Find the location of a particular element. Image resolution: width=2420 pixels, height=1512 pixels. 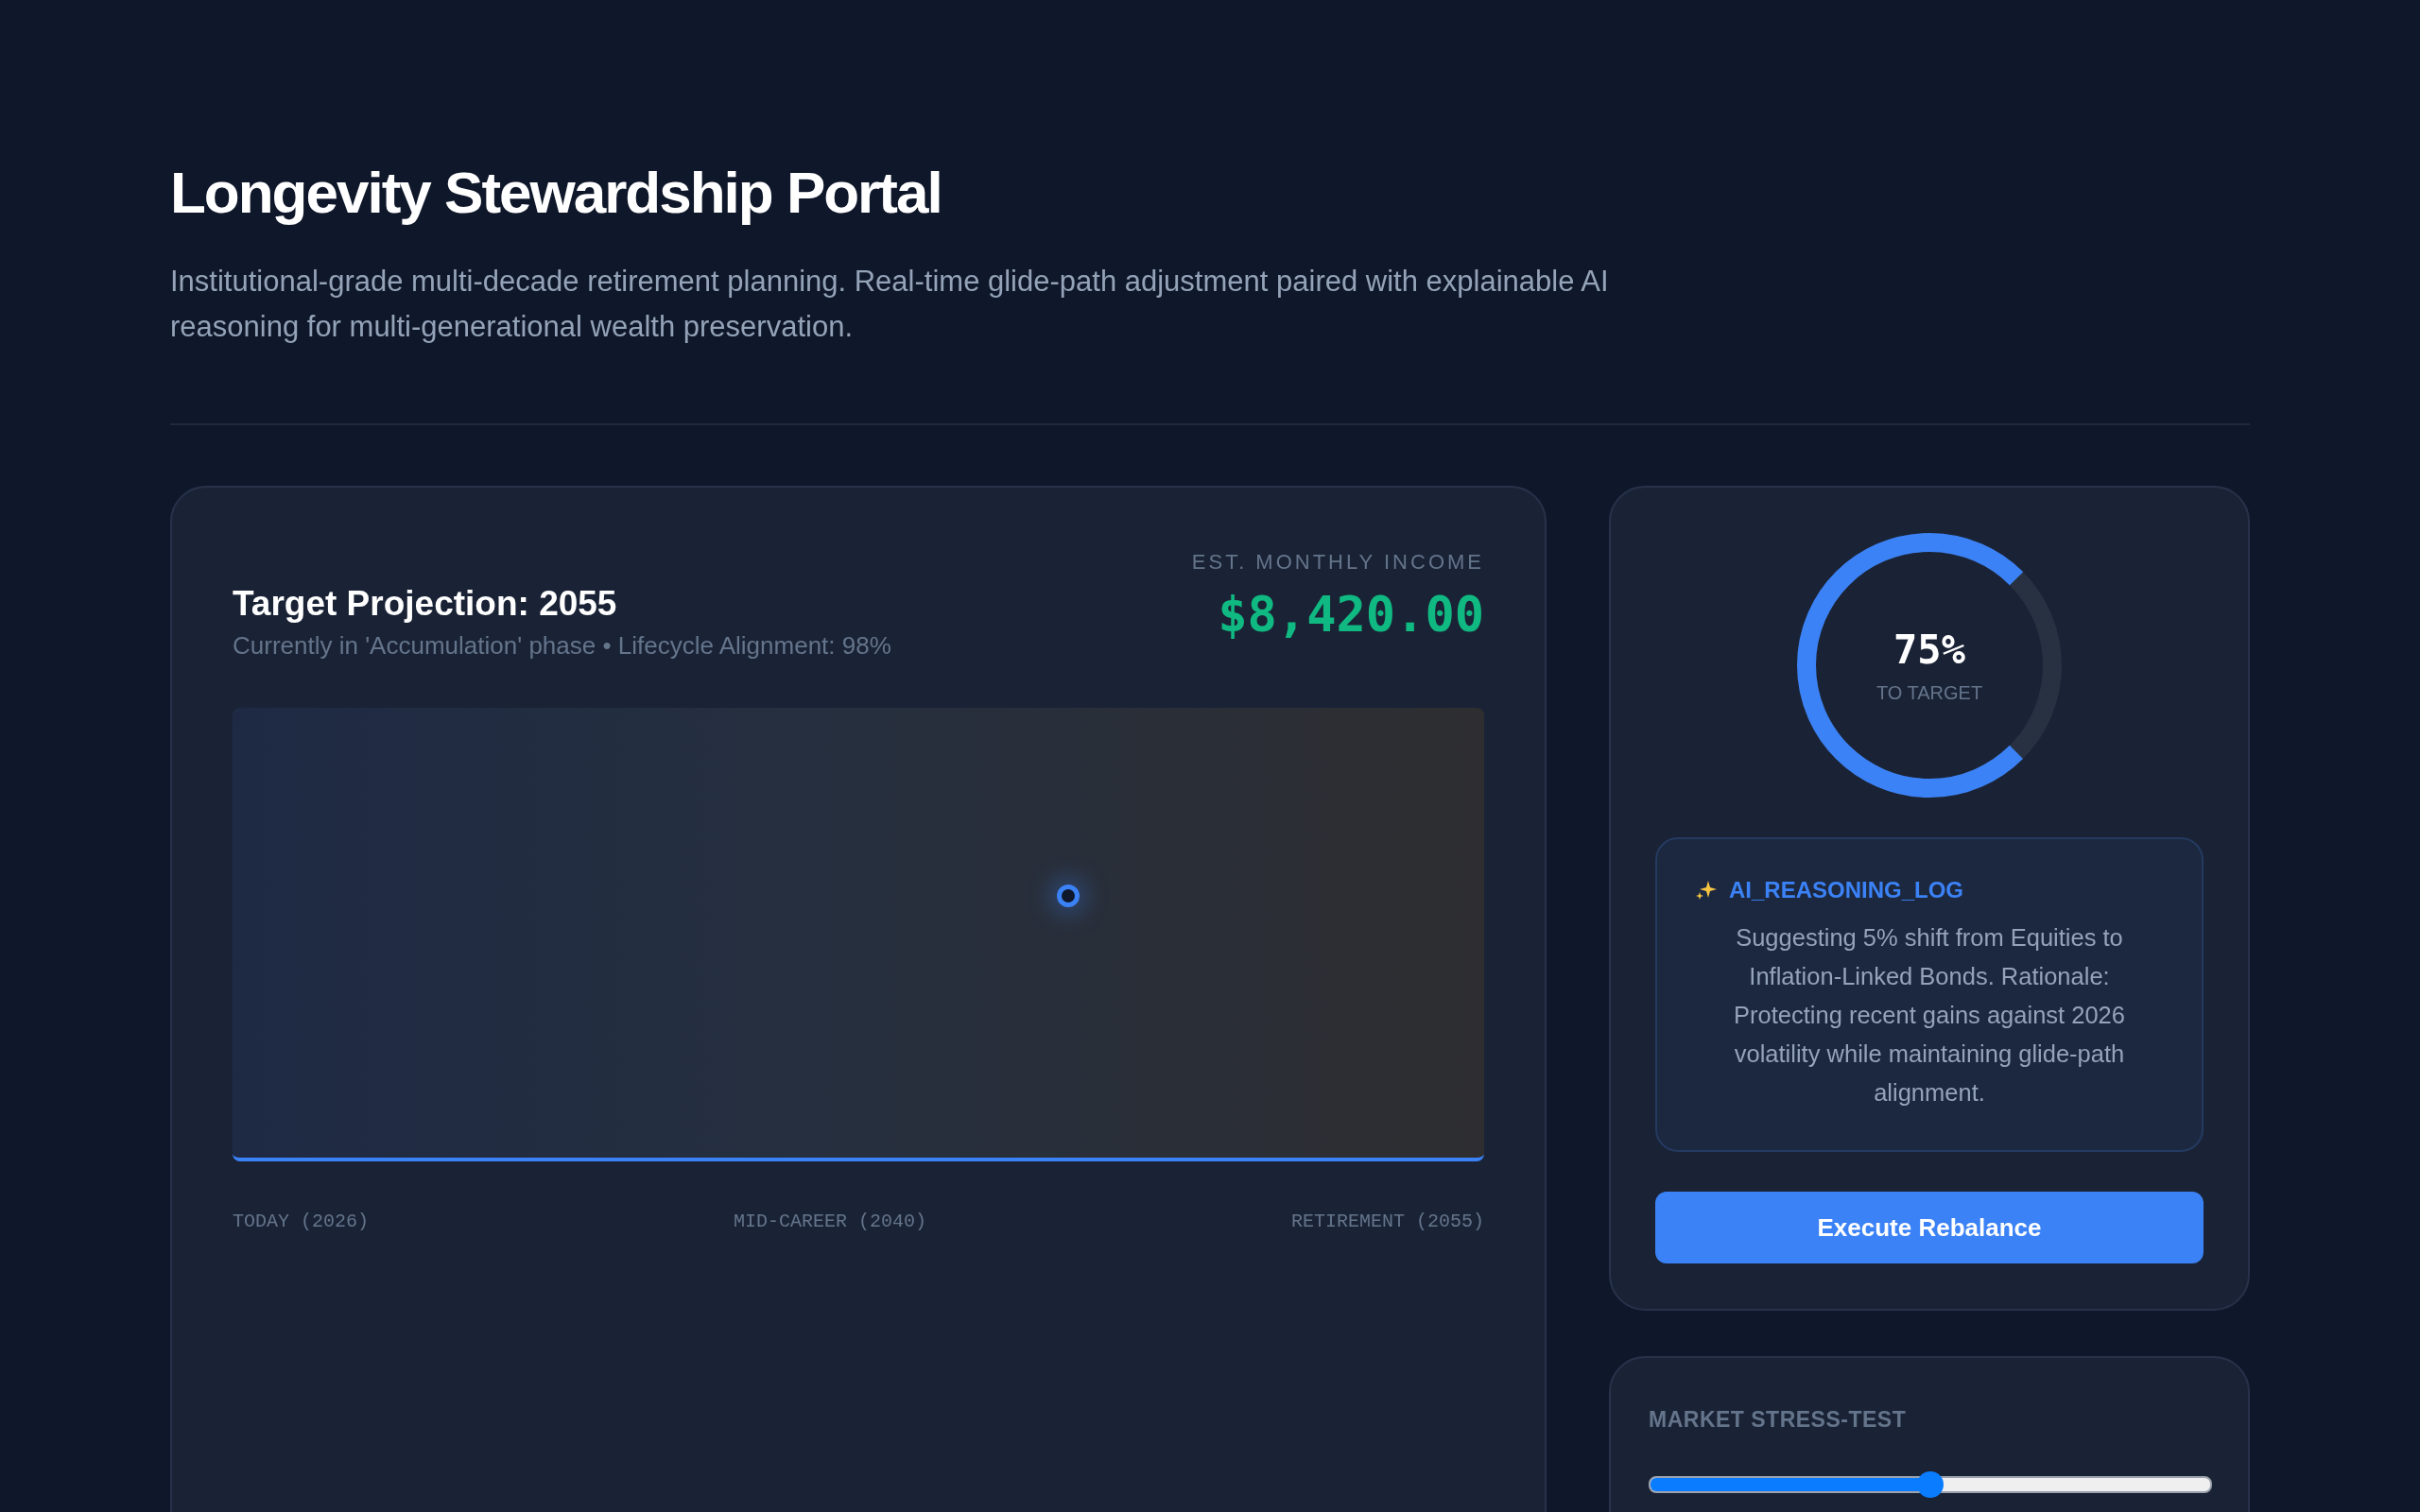

stress-test-slider is located at coordinates (1930, 1485).